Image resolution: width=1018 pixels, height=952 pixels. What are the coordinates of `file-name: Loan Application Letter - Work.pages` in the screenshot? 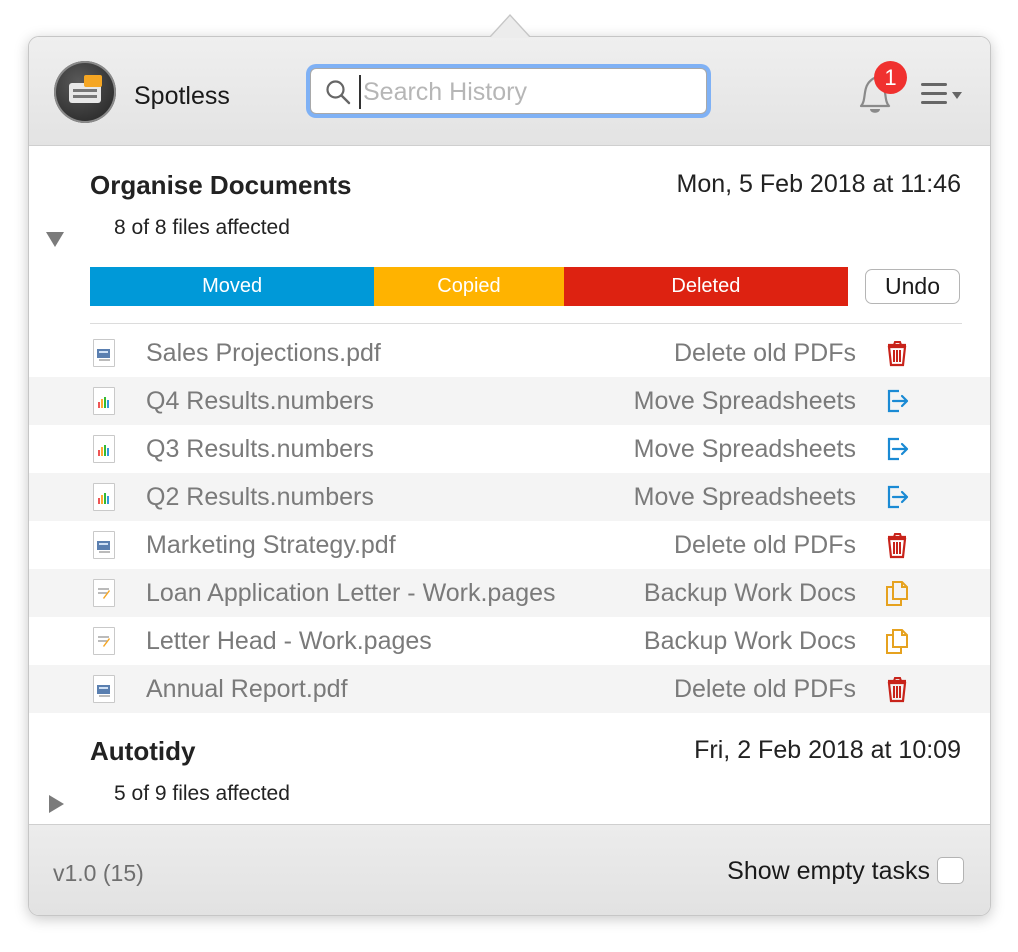 It's located at (351, 593).